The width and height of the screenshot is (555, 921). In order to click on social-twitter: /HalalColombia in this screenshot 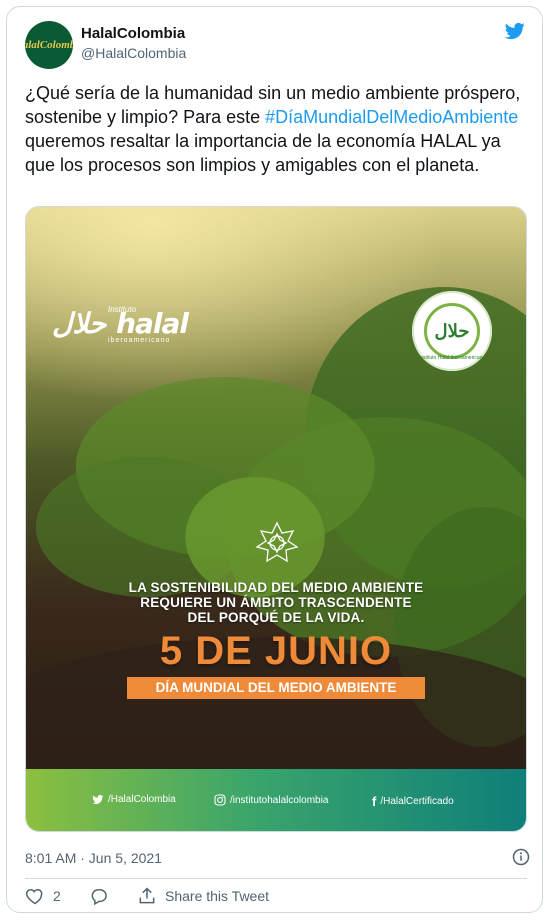, I will do `click(134, 799)`.